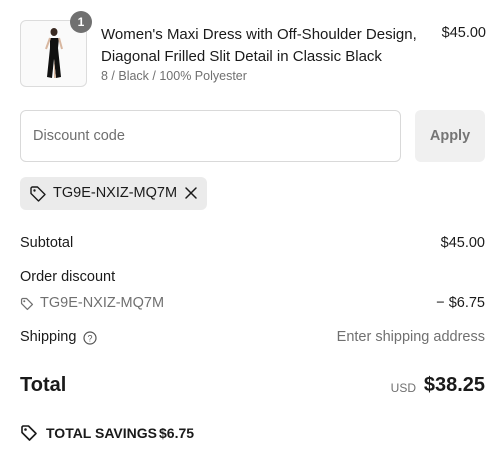  Describe the element at coordinates (403, 388) in the screenshot. I see `currency-code: USD` at that location.